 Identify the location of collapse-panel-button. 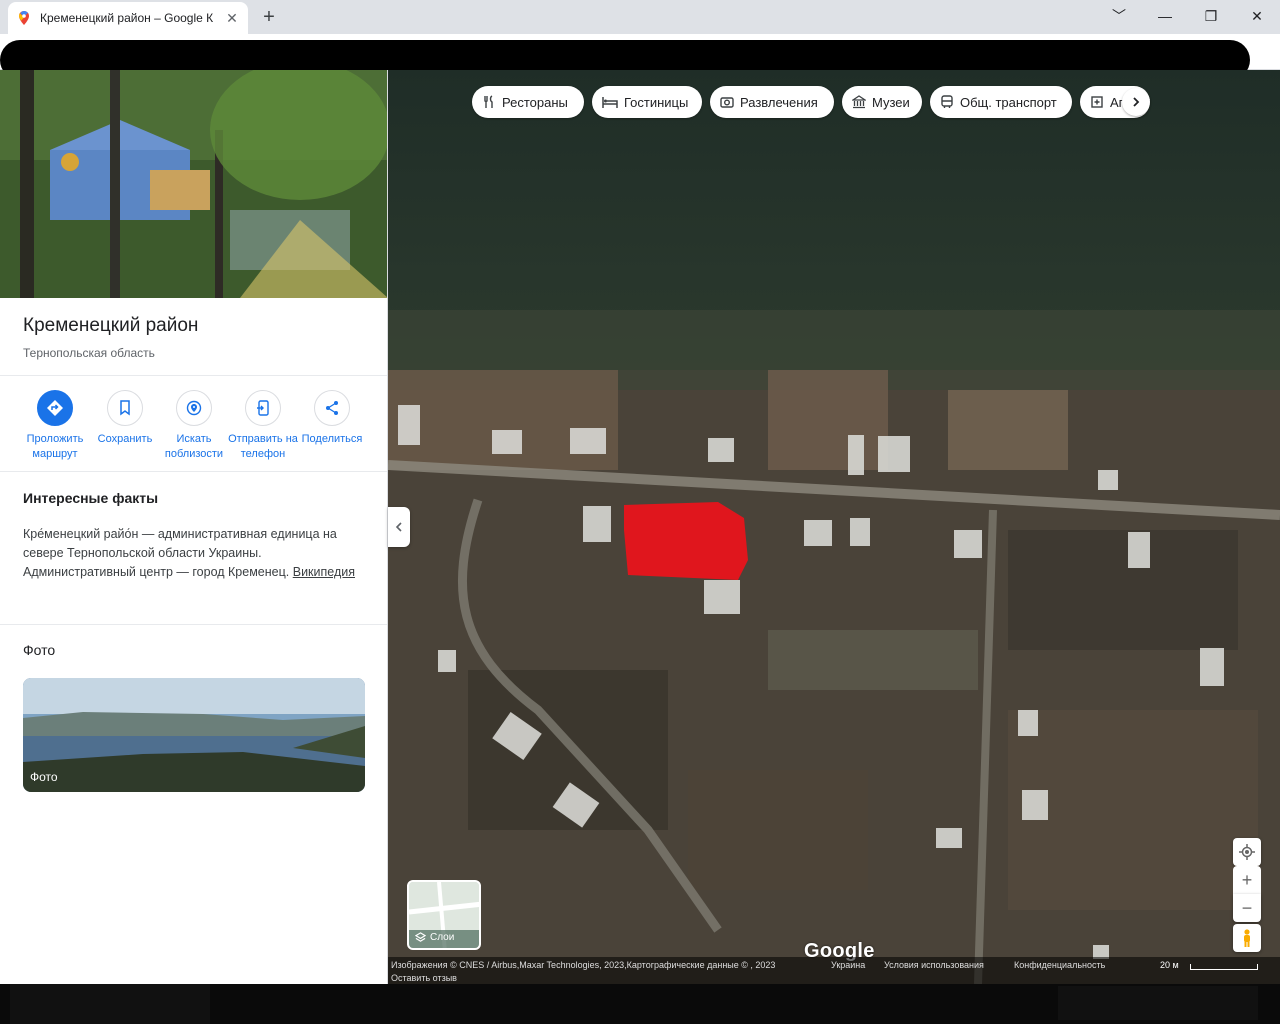
(399, 527).